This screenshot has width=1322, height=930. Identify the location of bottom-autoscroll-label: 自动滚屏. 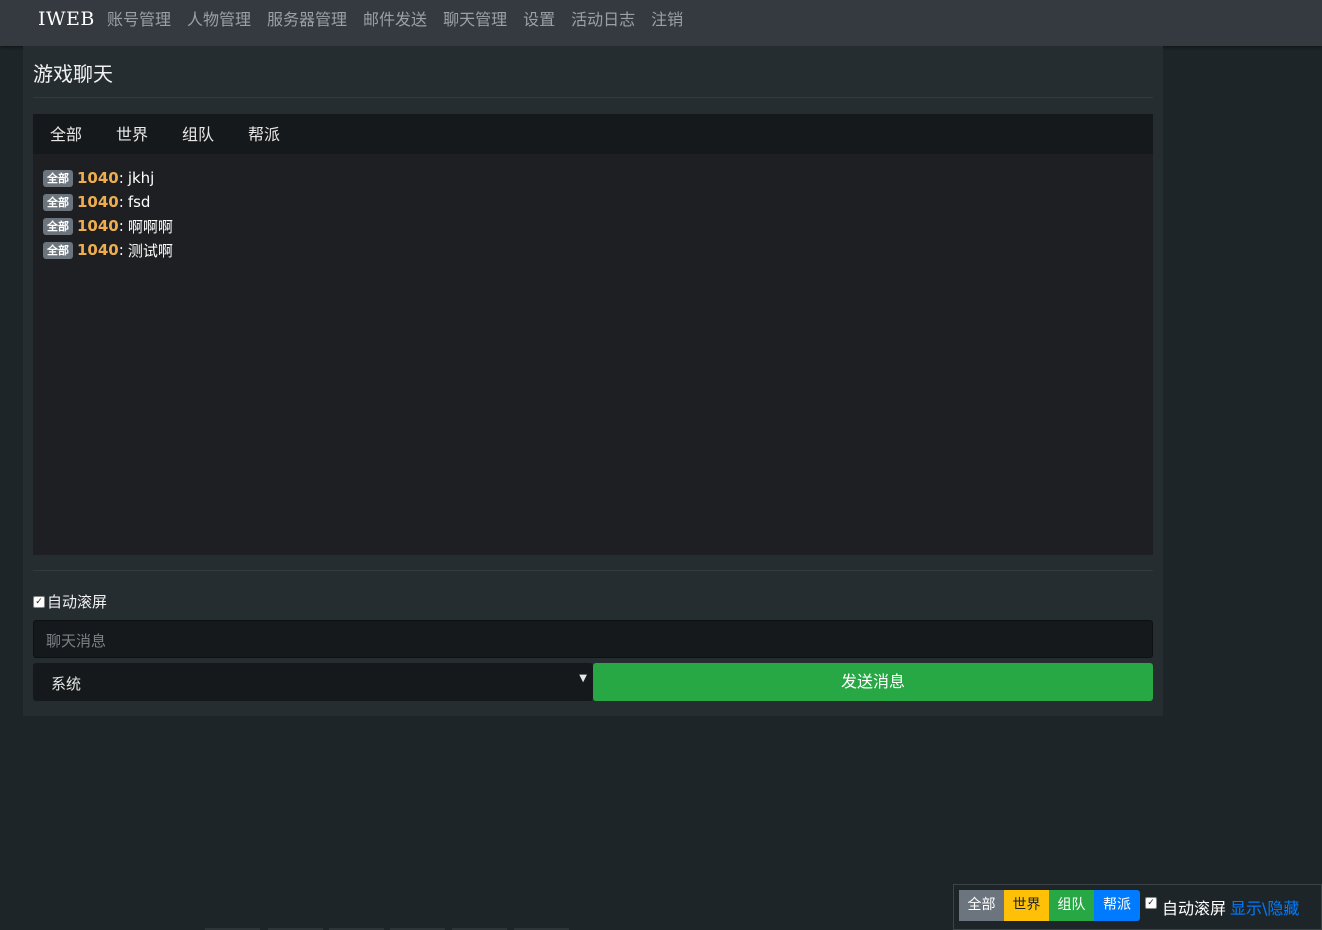
(1194, 908).